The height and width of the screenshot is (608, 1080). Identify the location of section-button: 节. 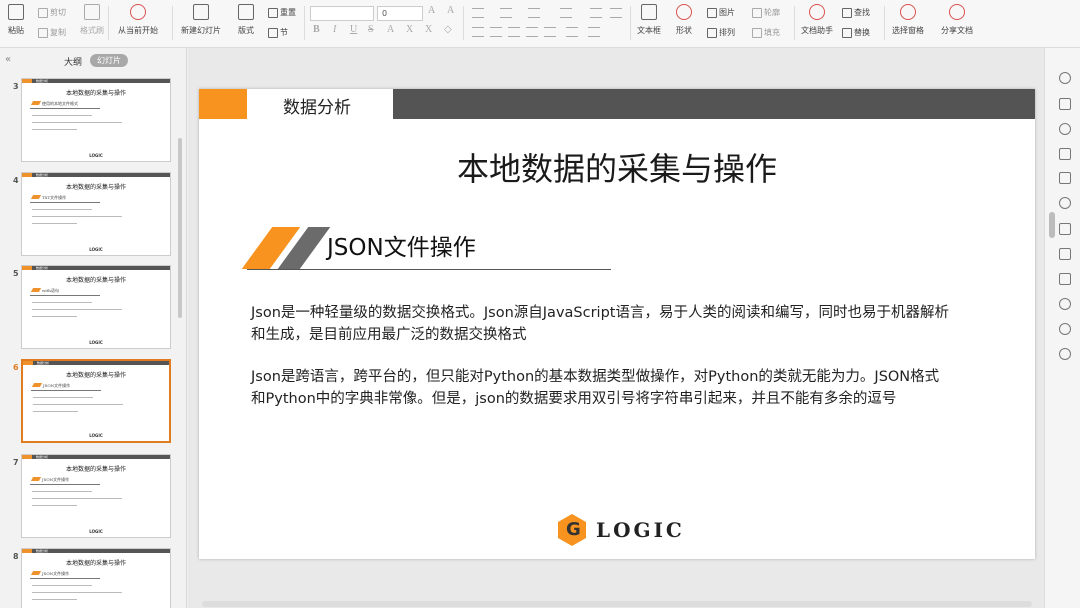
(278, 32).